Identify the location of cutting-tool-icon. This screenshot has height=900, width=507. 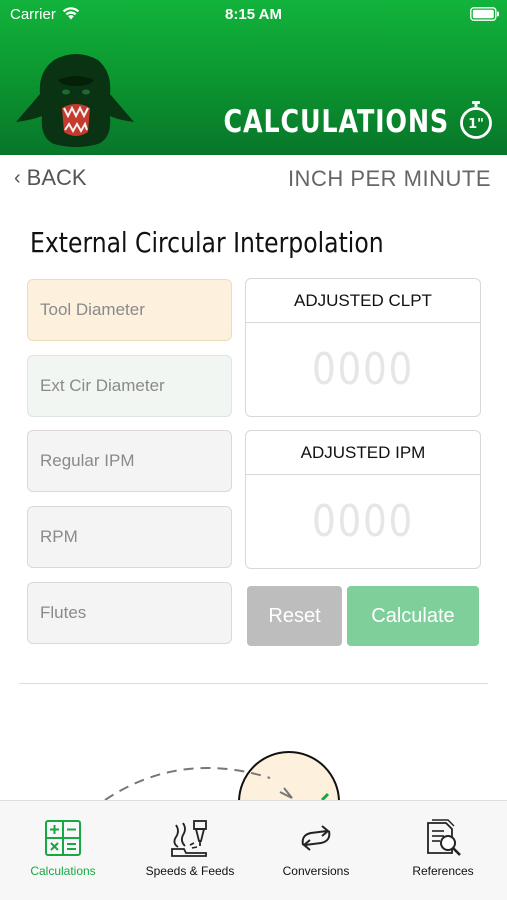
(189, 838).